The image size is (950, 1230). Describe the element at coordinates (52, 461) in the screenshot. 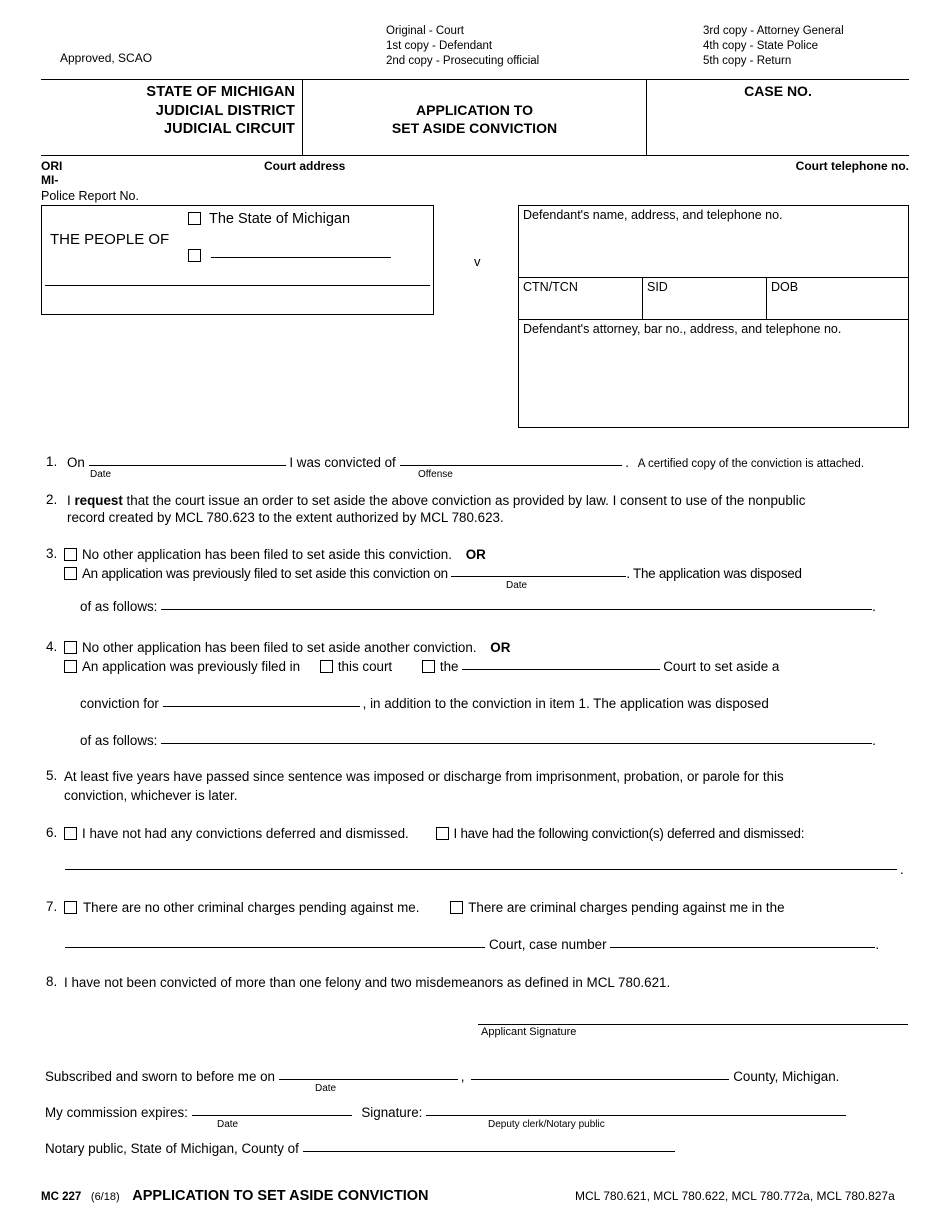

I see `item-1-number: 1.` at that location.